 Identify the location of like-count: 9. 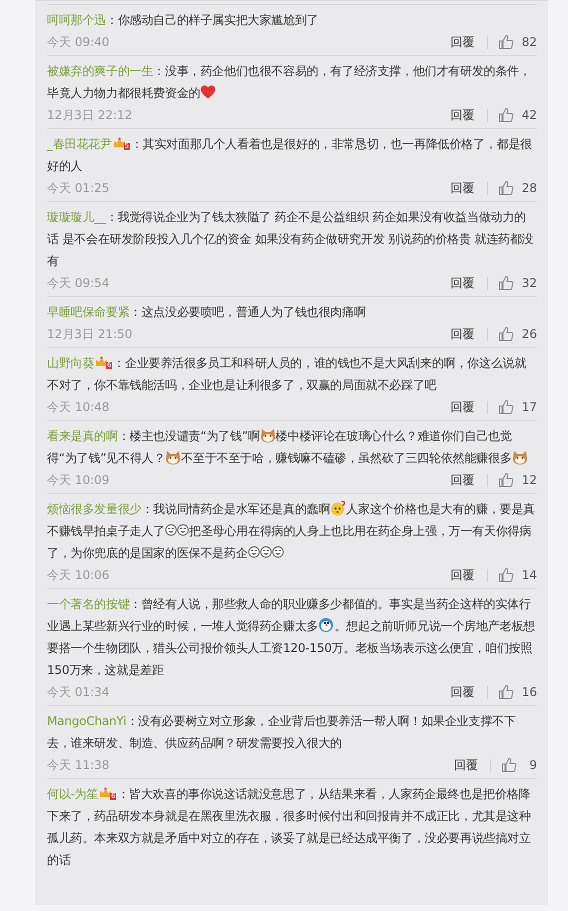
(532, 765).